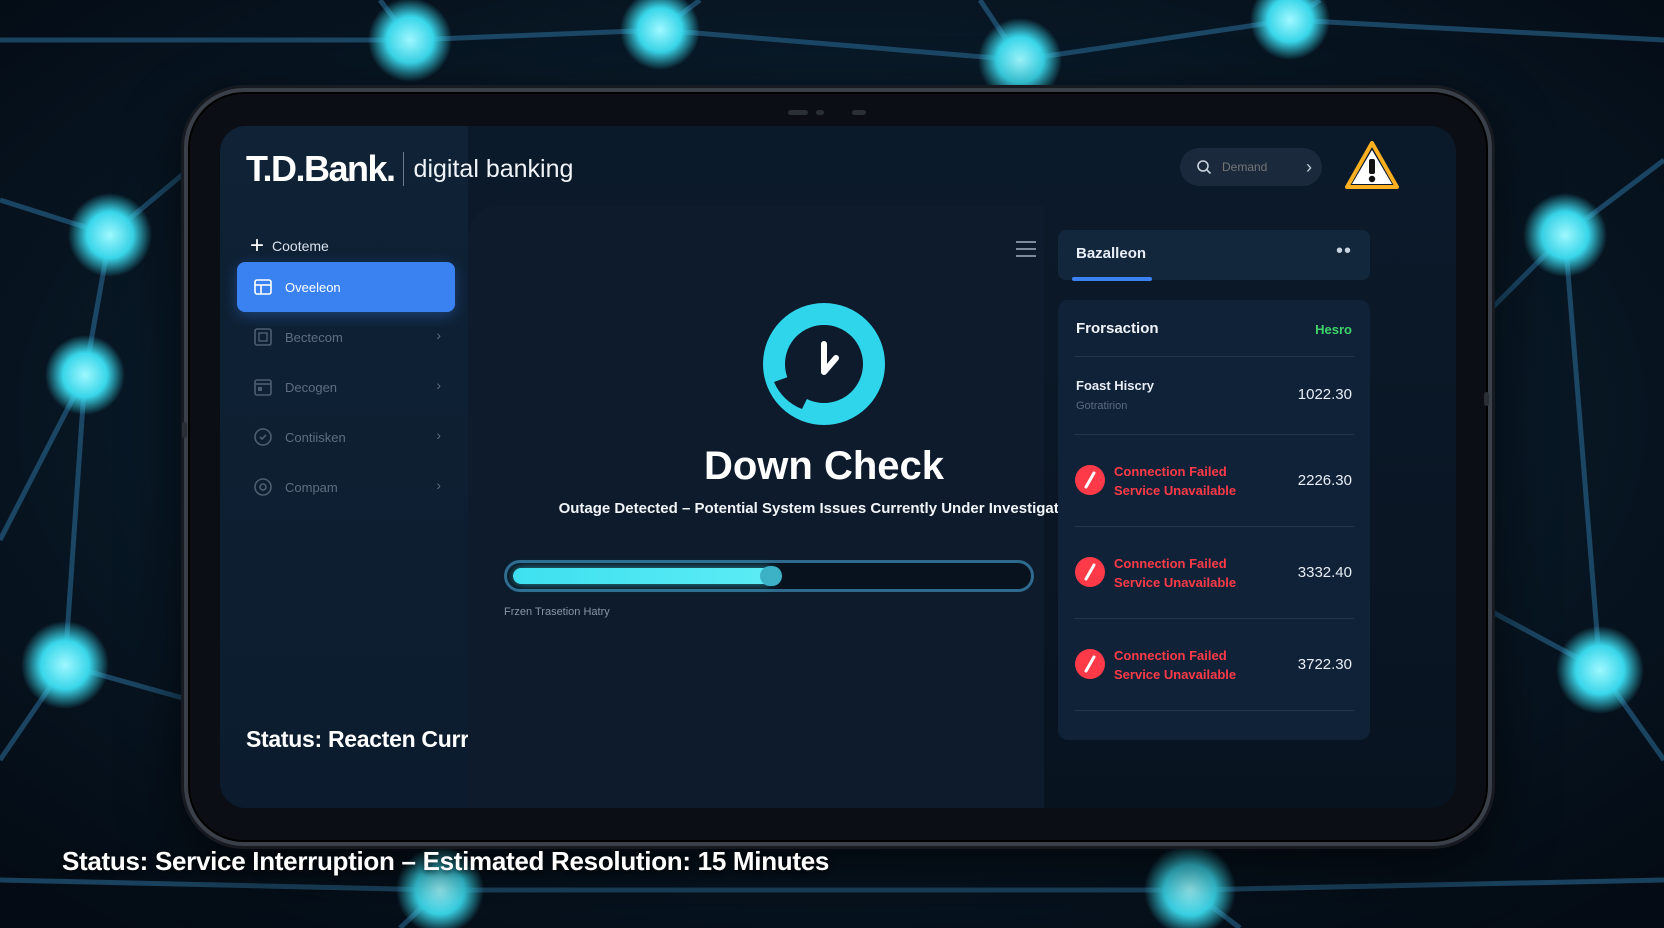 This screenshot has height=928, width=1664. What do you see at coordinates (1324, 572) in the screenshot?
I see `transaction-amount: 3332.40` at bounding box center [1324, 572].